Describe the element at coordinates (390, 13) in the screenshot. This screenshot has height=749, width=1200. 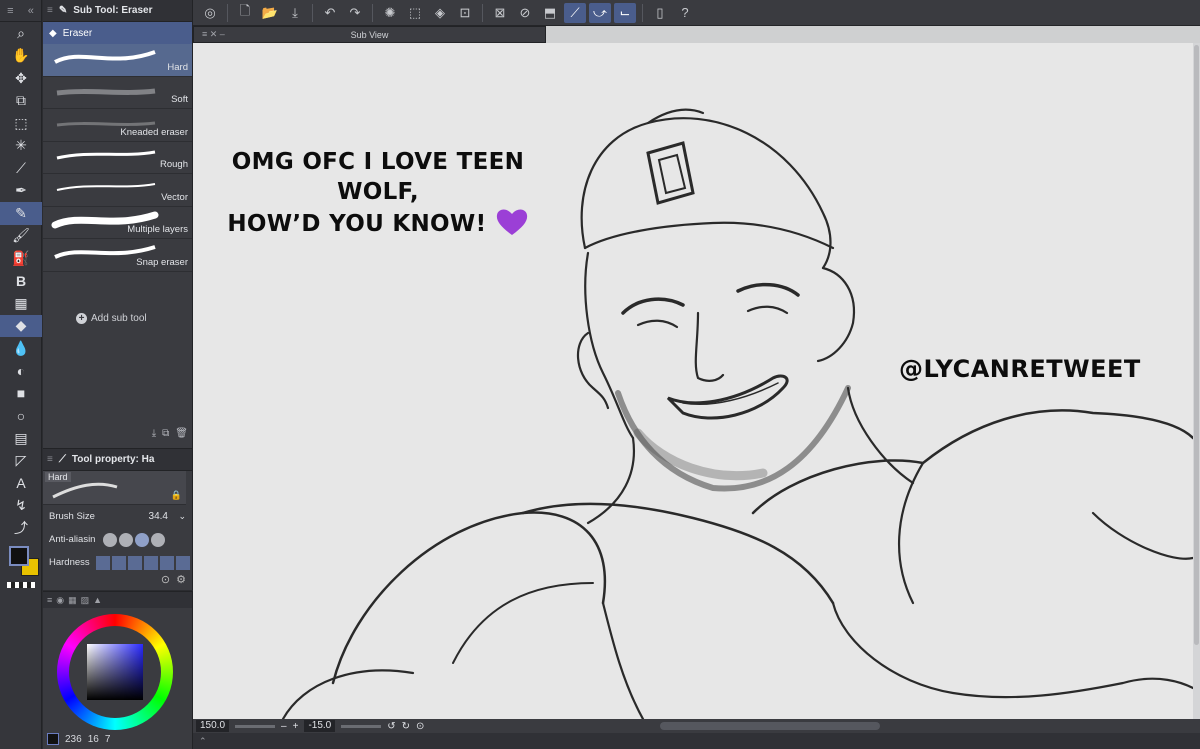
I see `clear-icon: ✺` at that location.